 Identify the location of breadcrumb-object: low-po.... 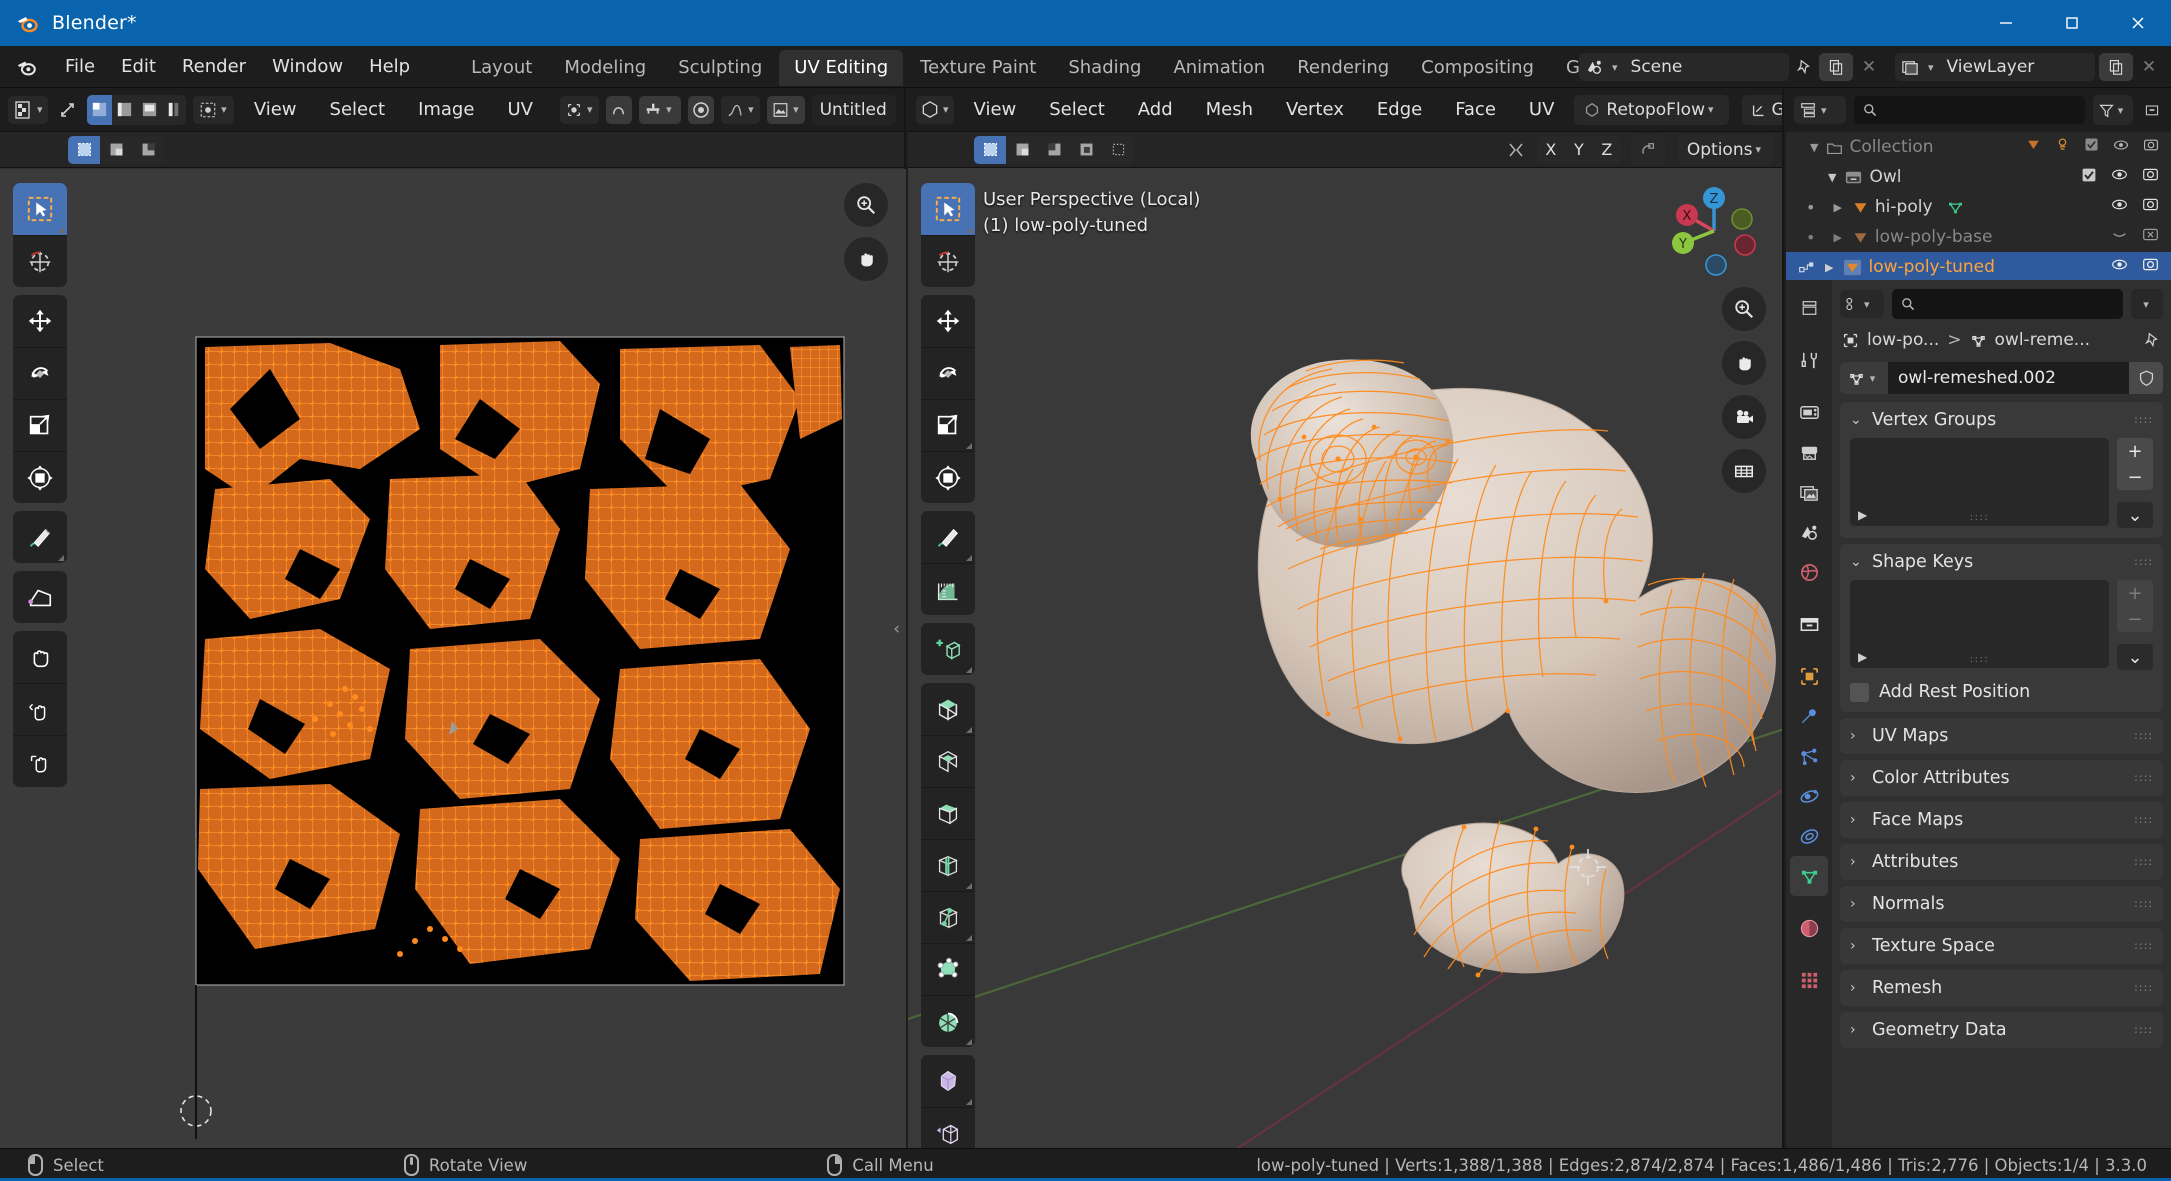
(1903, 340).